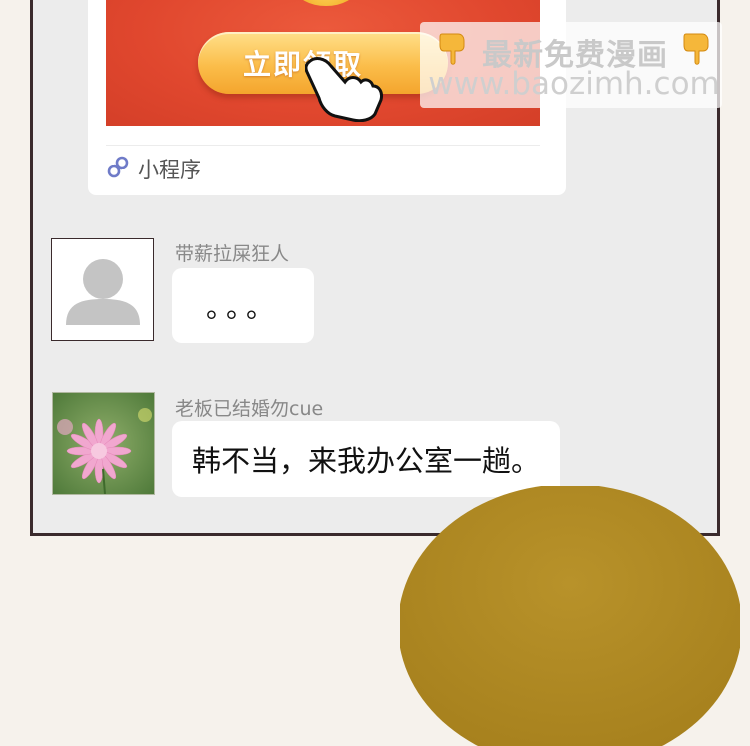 This screenshot has width=750, height=746. Describe the element at coordinates (344, 89) in the screenshot. I see `pointer-hand-icon` at that location.